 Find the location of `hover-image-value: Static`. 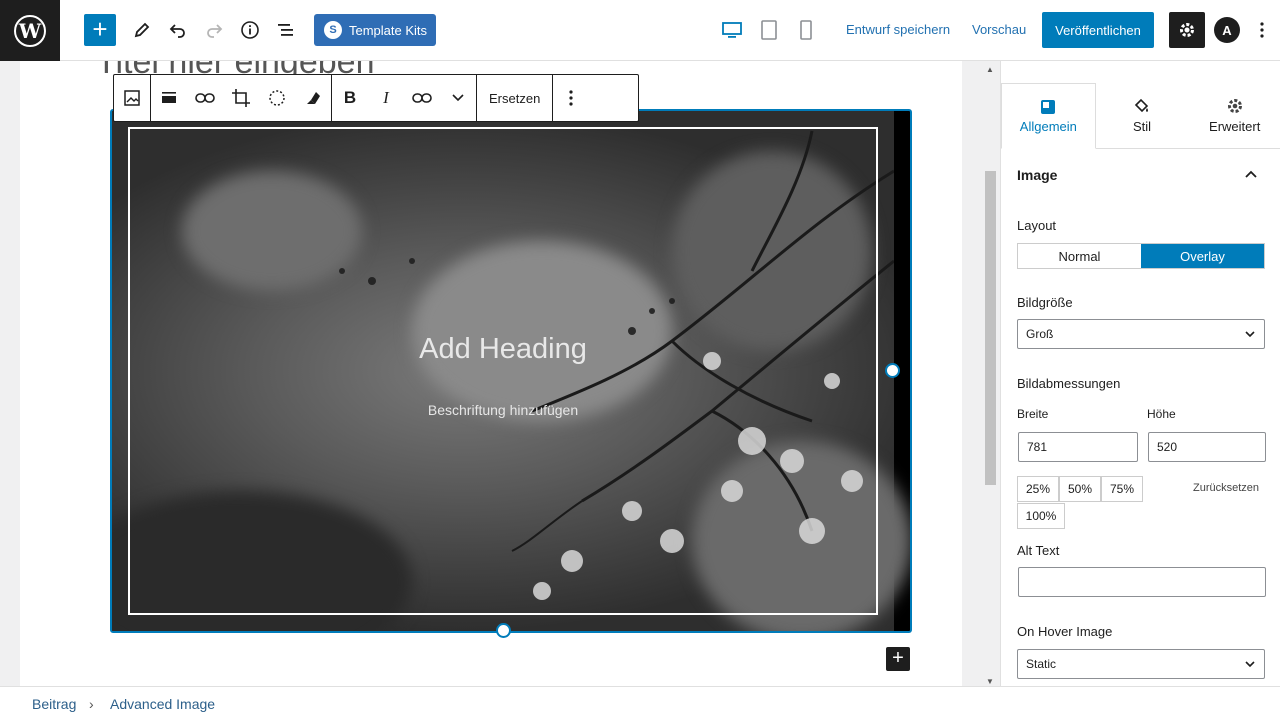

hover-image-value: Static is located at coordinates (1041, 664).